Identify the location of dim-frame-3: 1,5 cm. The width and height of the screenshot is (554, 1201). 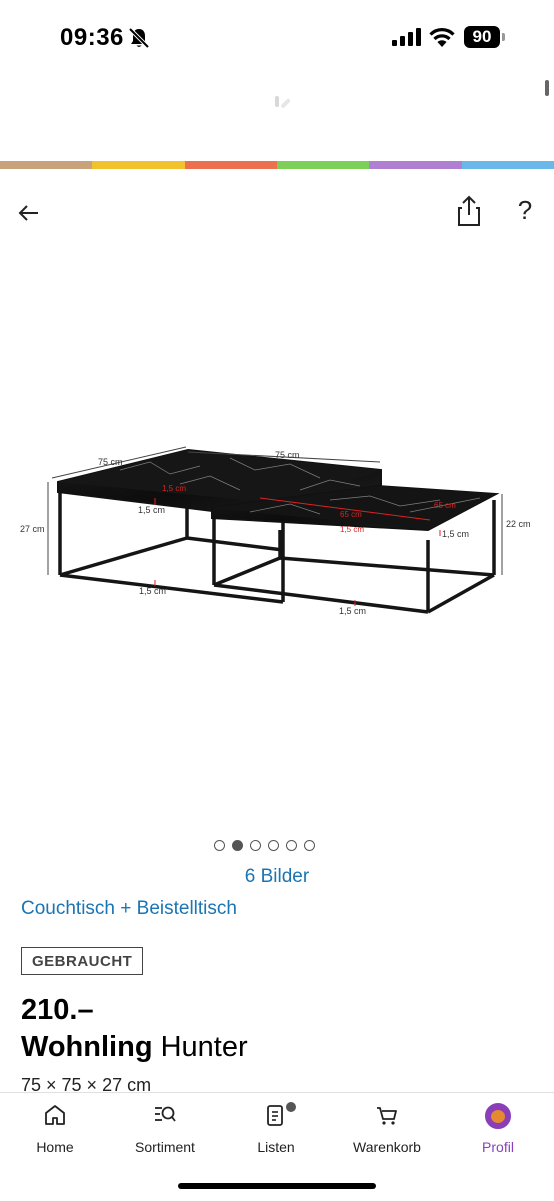
(352, 611).